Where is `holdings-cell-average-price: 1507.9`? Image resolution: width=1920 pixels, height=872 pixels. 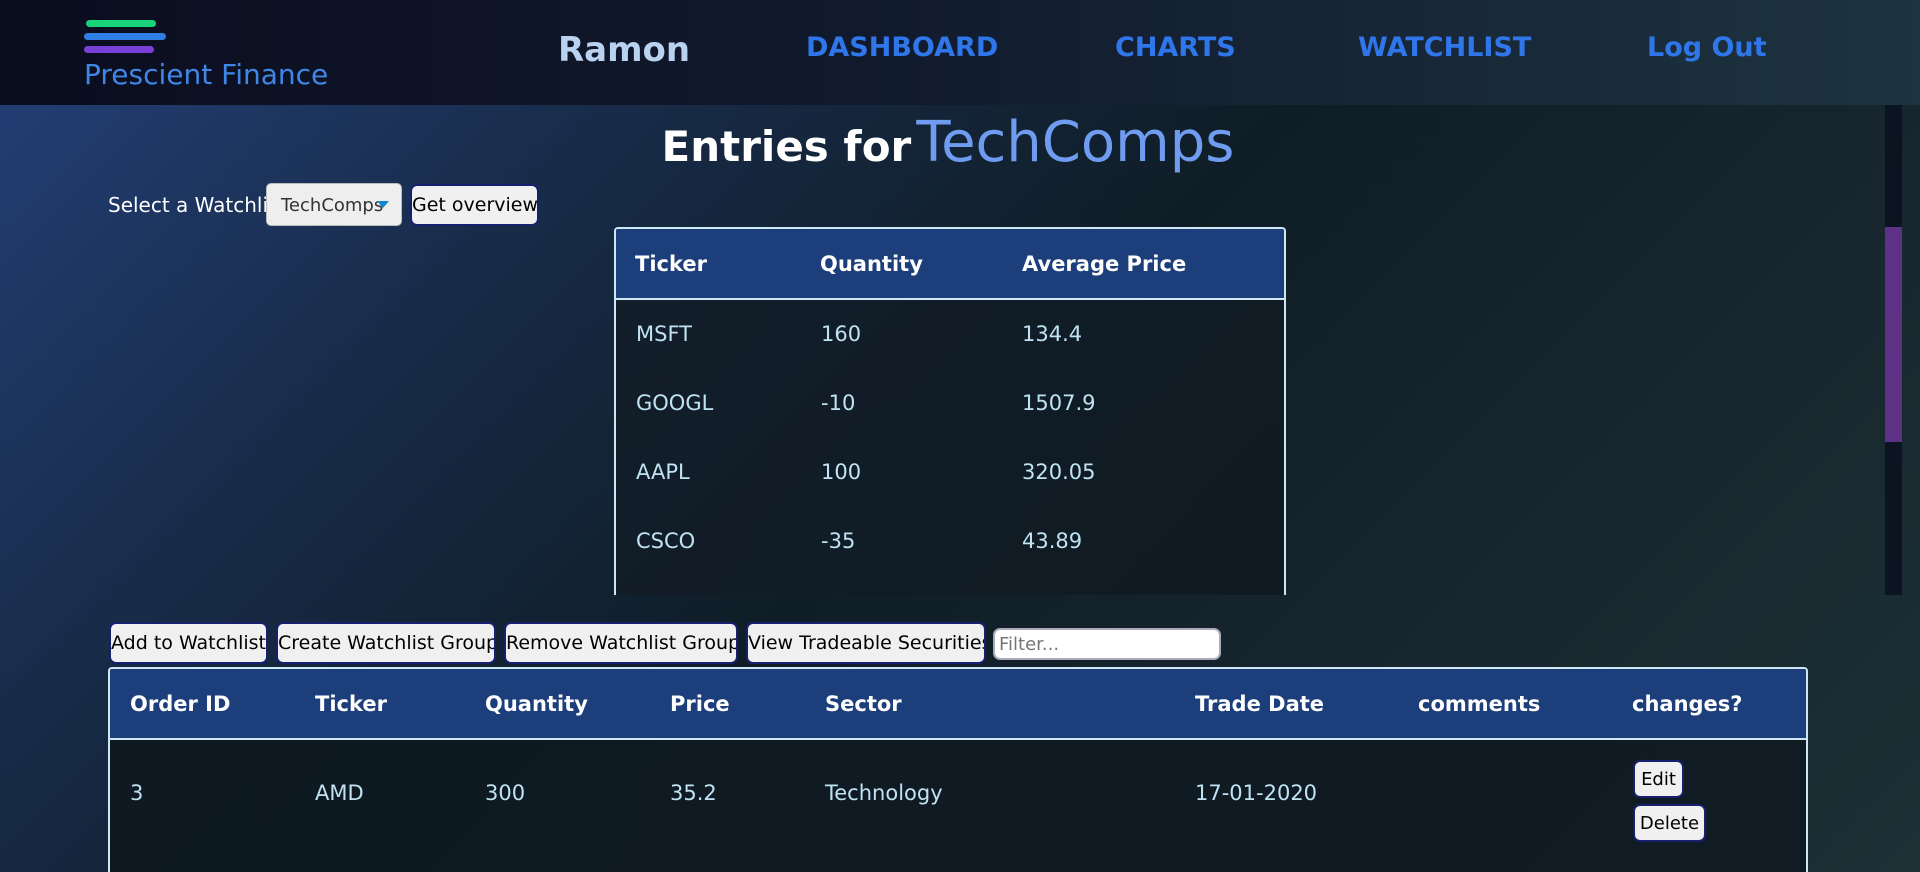
holdings-cell-average-price: 1507.9 is located at coordinates (1059, 403).